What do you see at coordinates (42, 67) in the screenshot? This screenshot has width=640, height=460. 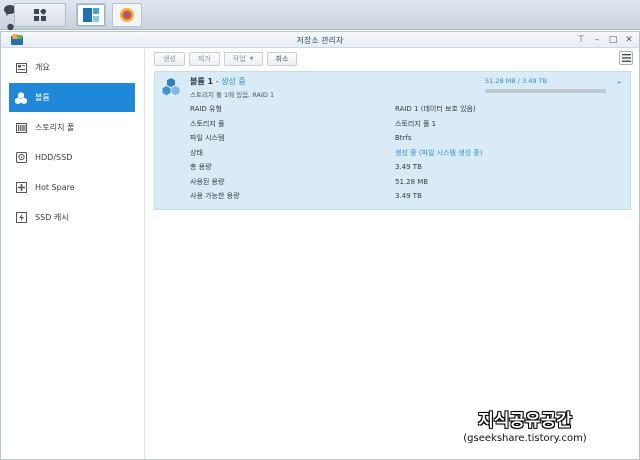 I see `sidebar-item-label: 개요` at bounding box center [42, 67].